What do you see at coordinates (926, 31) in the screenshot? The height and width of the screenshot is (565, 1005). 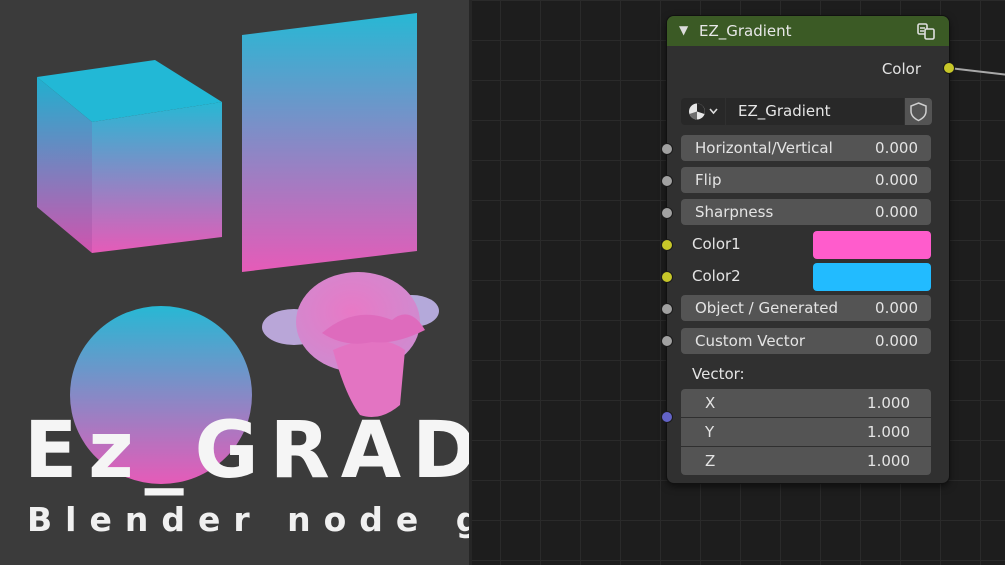 I see `node-group-icon` at bounding box center [926, 31].